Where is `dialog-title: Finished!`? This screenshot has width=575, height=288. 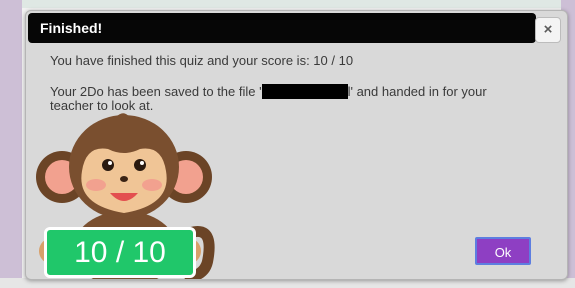
dialog-title: Finished! is located at coordinates (71, 28).